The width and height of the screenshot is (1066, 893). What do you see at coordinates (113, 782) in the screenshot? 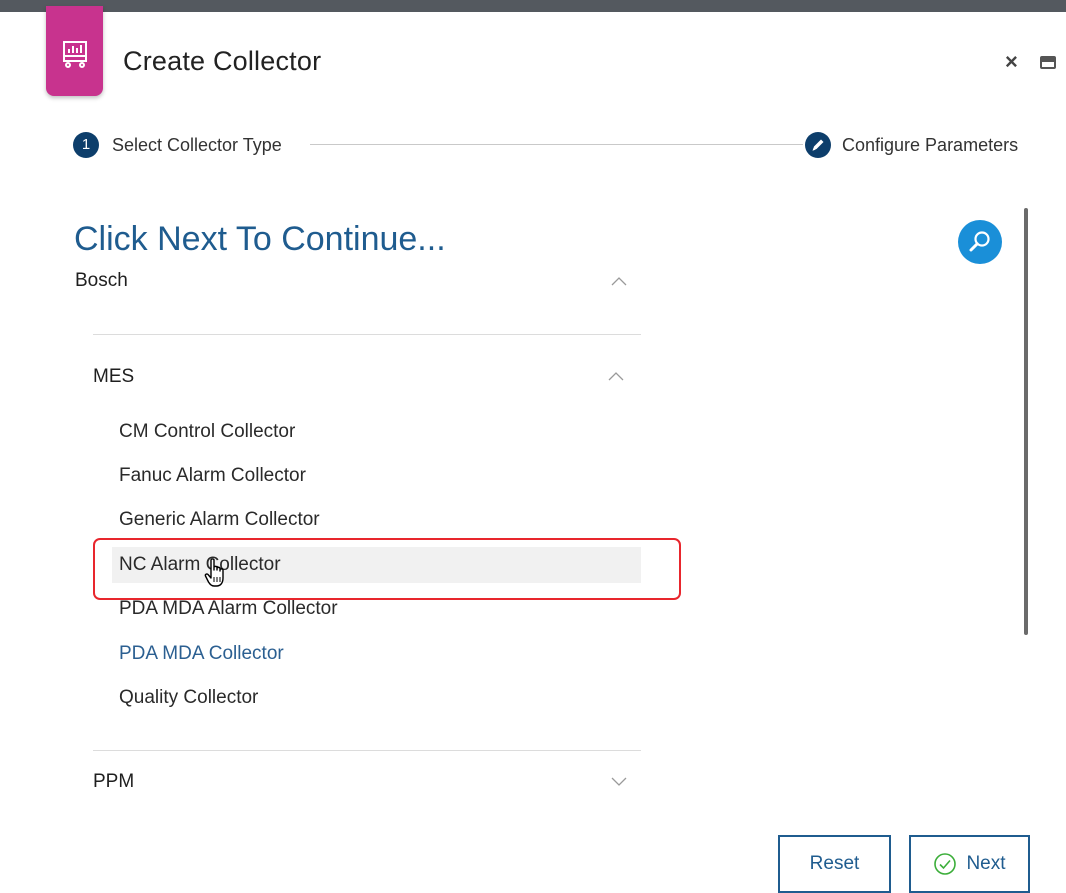
I see `tree-group-ppm: PPM` at bounding box center [113, 782].